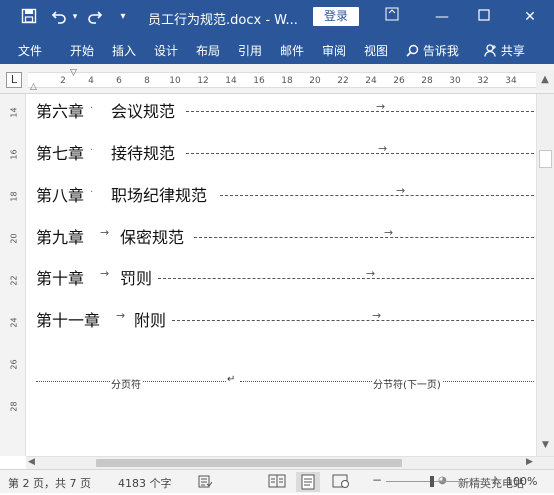  I want to click on scroll-down-icon: ▼, so click(545, 447).